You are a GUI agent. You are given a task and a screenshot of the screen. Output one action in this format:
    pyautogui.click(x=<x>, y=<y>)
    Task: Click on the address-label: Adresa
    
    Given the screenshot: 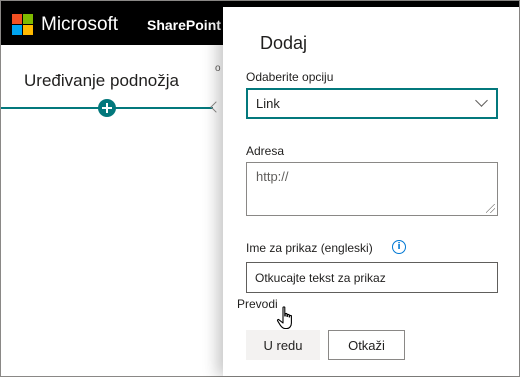 What is the action you would take?
    pyautogui.click(x=265, y=151)
    